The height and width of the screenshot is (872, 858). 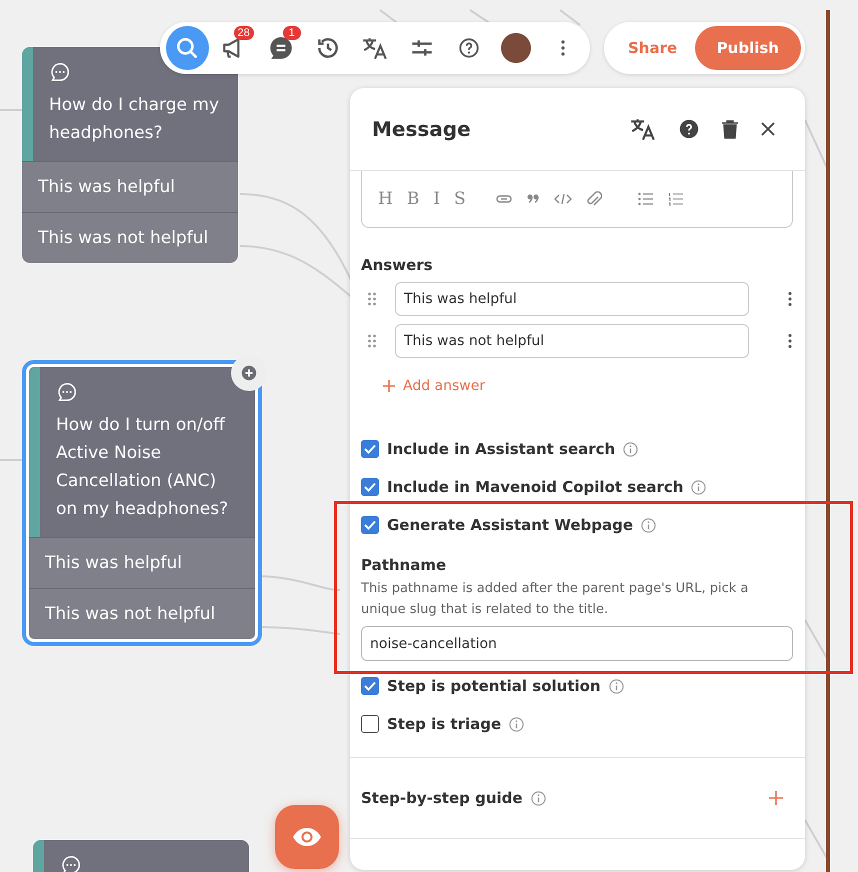 What do you see at coordinates (244, 33) in the screenshot?
I see `count-badge: 28` at bounding box center [244, 33].